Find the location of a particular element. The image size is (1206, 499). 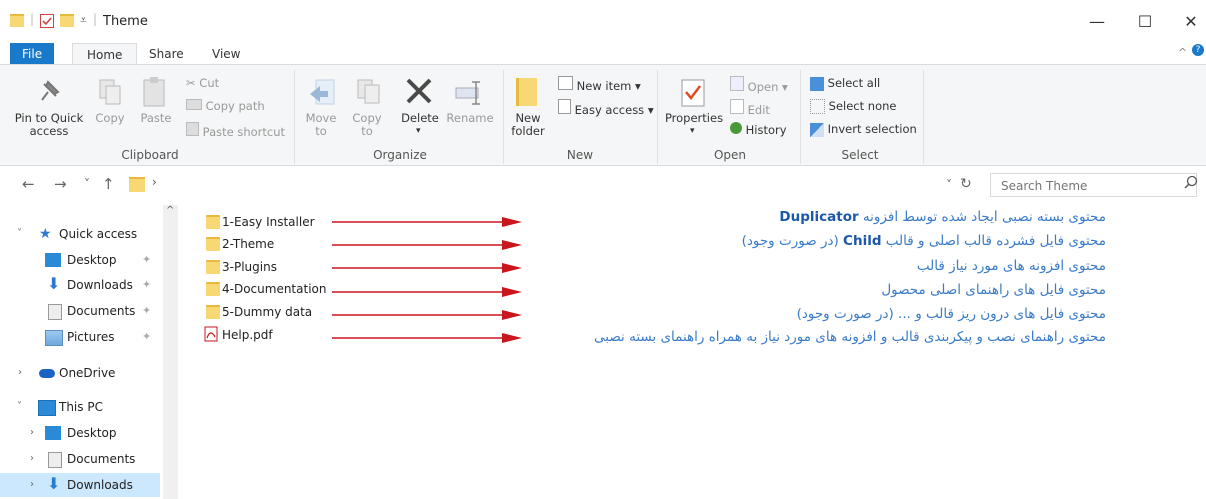

organize-group-label: Organize is located at coordinates (400, 155).